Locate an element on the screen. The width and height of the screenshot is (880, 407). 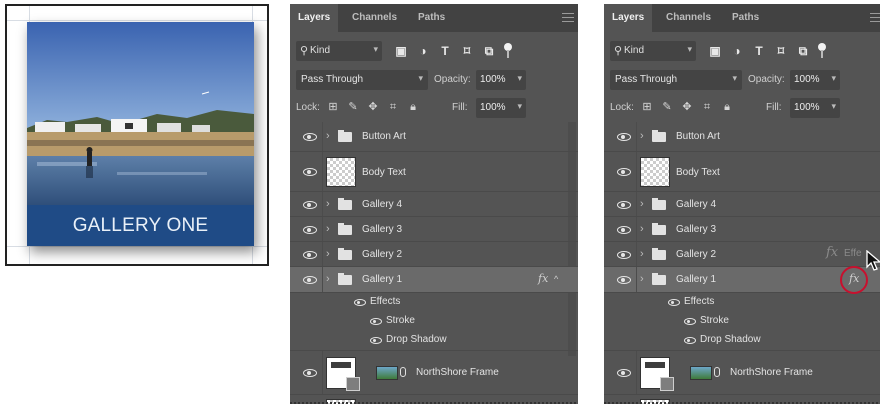
fx-icon: fx is located at coordinates (543, 278).